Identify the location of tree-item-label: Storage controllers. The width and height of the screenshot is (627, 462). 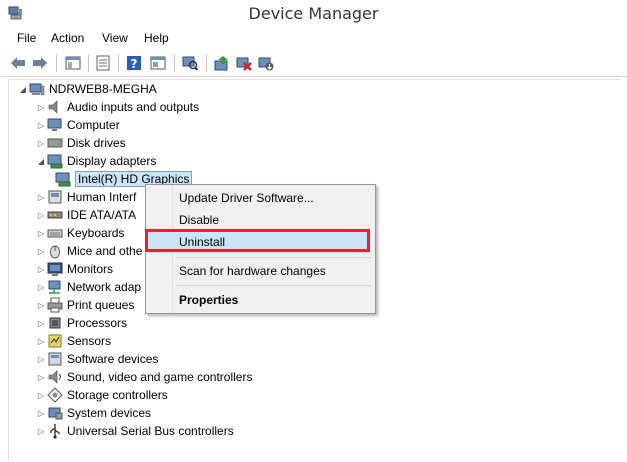
(117, 395).